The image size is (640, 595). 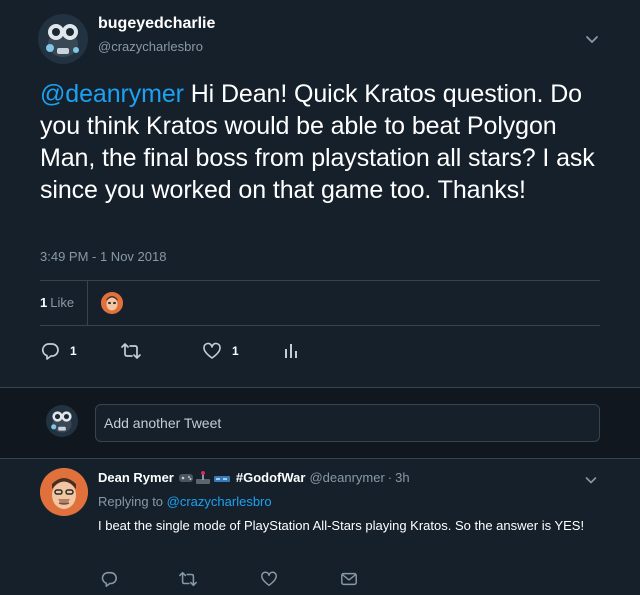 I want to click on like-button: 1, so click(x=220, y=351).